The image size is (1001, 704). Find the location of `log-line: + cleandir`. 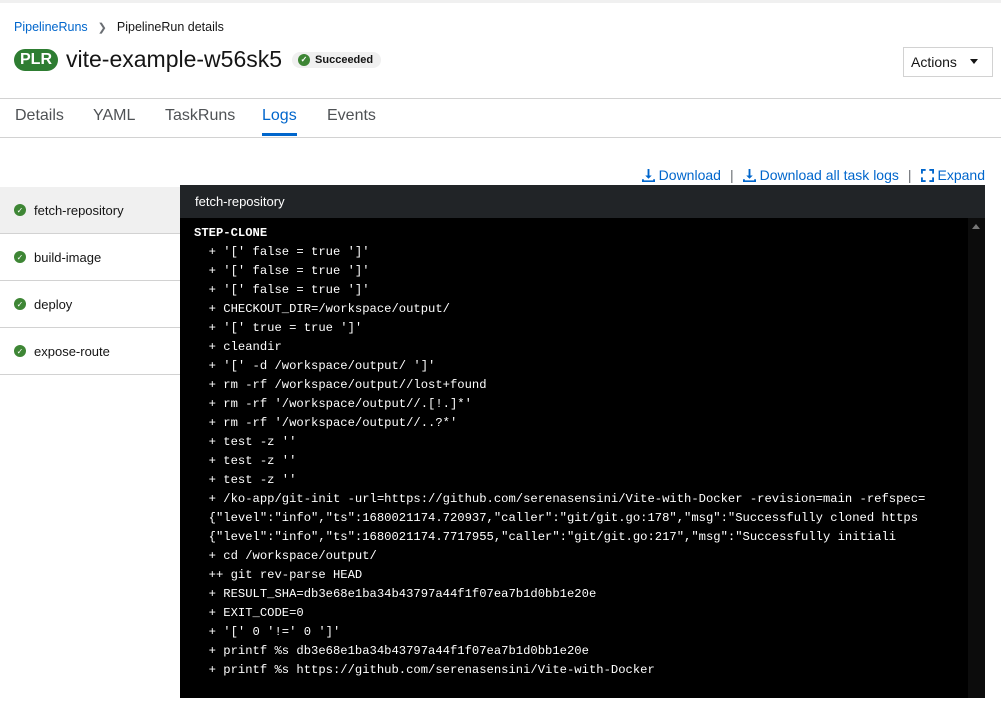

log-line: + cleandir is located at coordinates (238, 347).